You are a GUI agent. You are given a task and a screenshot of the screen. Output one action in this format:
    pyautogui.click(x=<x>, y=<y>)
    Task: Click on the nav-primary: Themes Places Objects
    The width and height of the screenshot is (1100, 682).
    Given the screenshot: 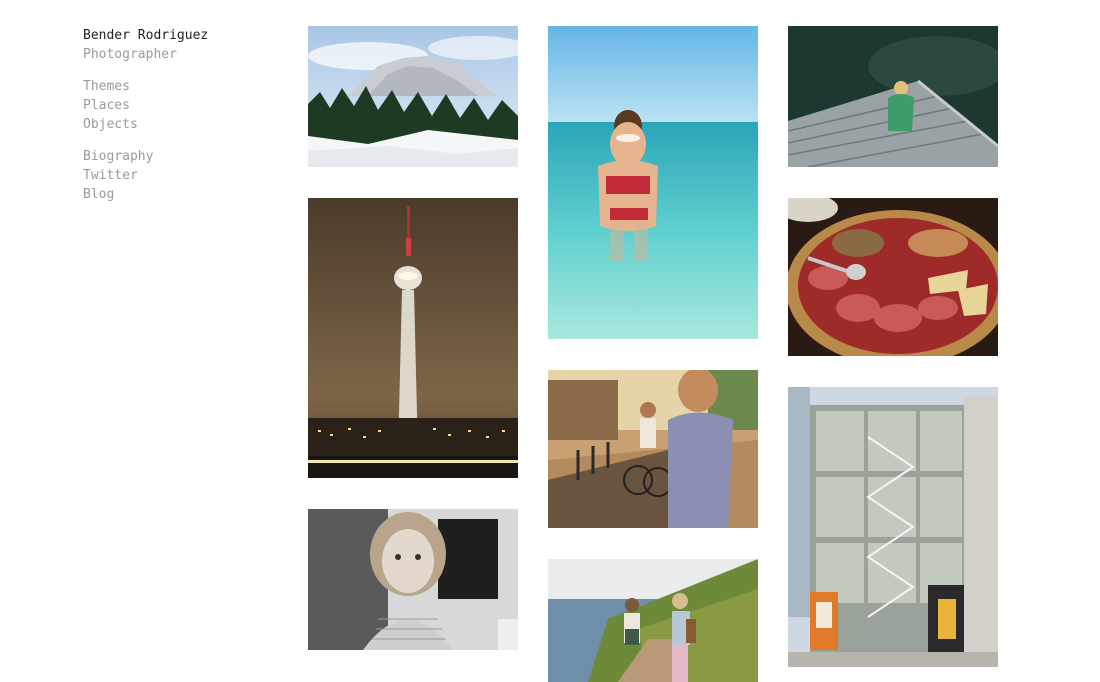 What is the action you would take?
    pyautogui.click(x=183, y=105)
    